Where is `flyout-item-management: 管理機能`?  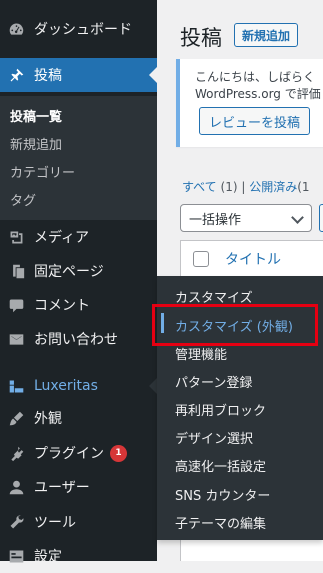
flyout-item-management: 管理機能 is located at coordinates (201, 353).